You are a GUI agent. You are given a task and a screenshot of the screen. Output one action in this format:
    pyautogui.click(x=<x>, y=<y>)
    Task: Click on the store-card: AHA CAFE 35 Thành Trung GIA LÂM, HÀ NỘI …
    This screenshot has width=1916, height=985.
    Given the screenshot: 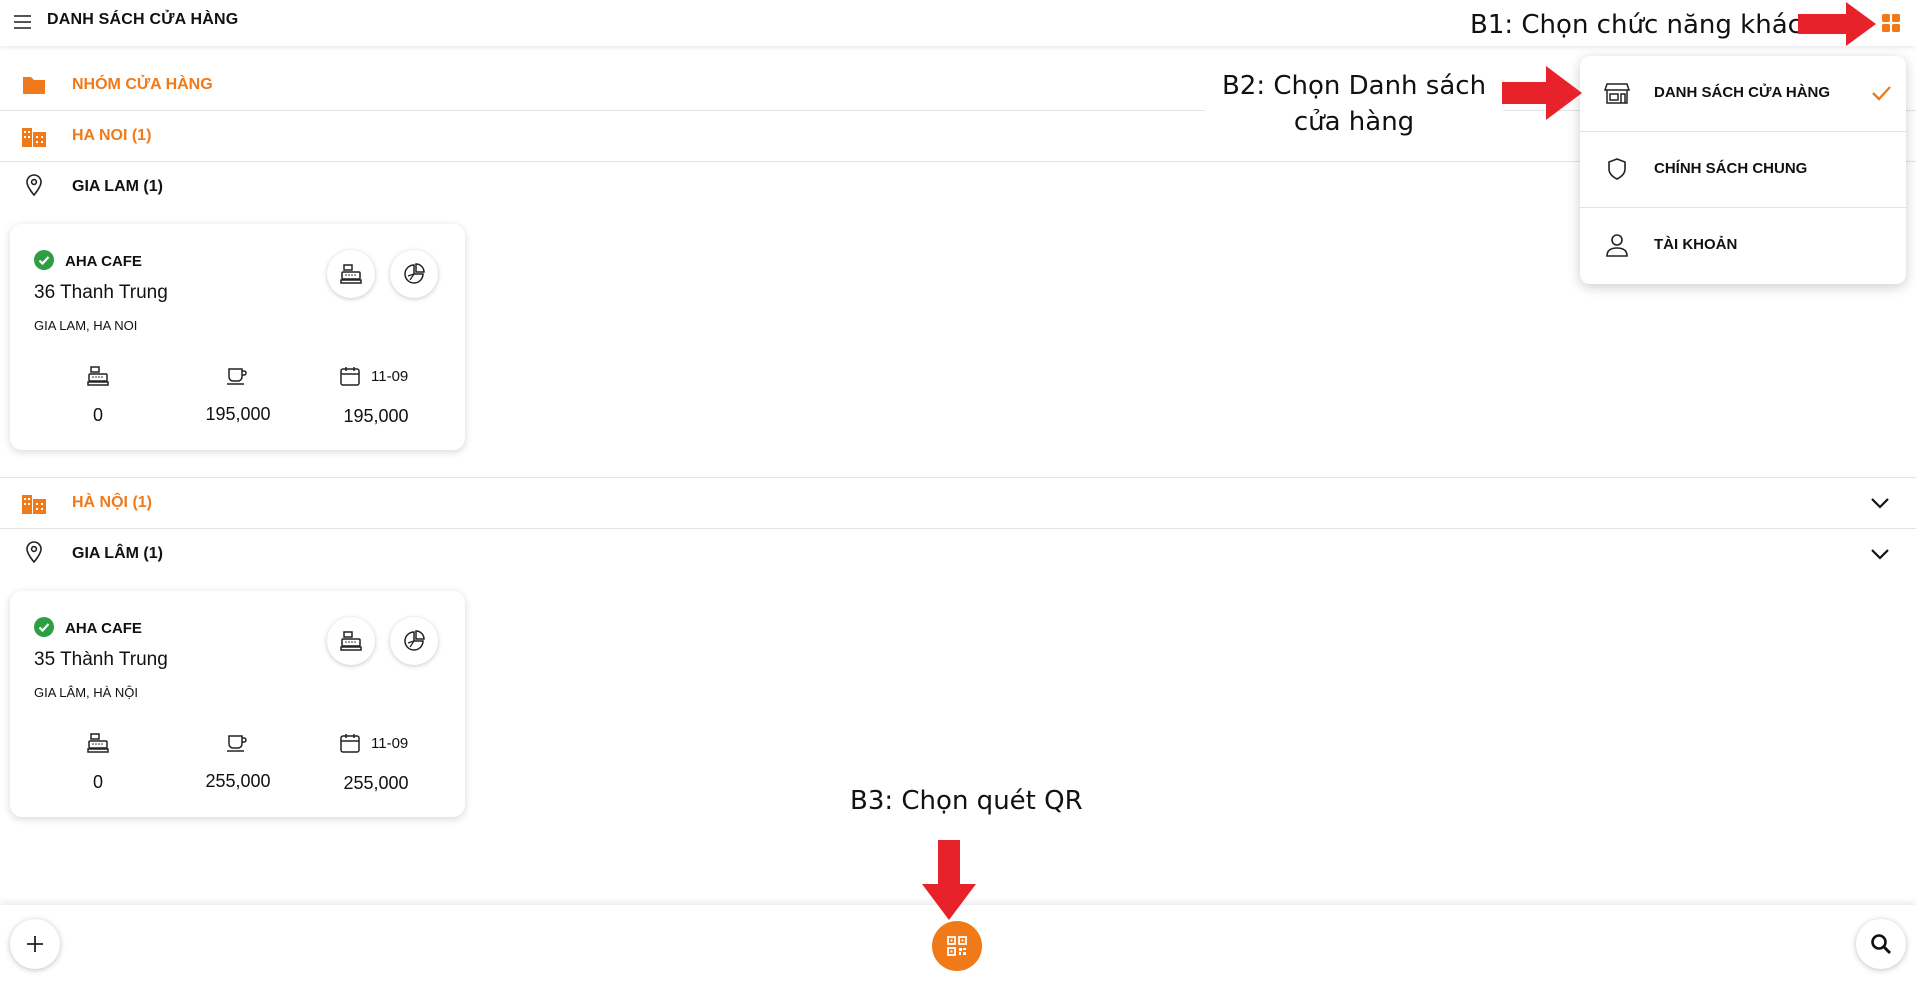 What is the action you would take?
    pyautogui.click(x=237, y=704)
    